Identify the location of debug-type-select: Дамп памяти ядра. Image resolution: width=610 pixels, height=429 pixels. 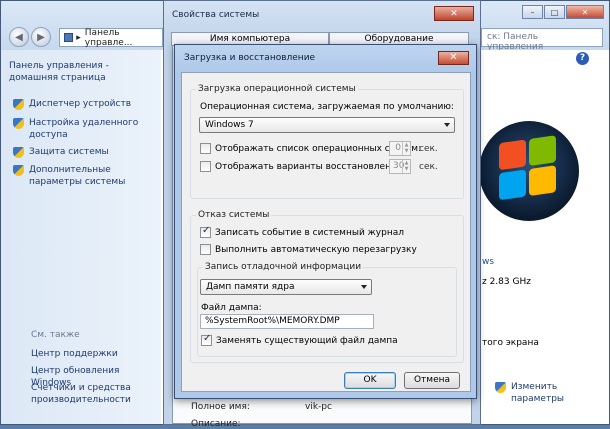
(286, 287).